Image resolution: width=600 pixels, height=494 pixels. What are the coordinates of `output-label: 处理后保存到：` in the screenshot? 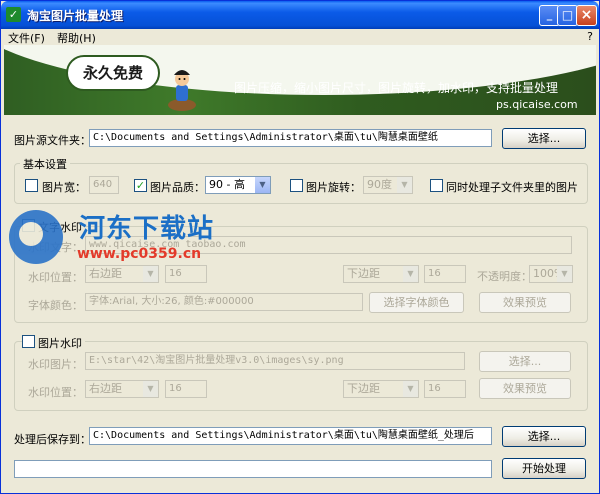 It's located at (52, 439).